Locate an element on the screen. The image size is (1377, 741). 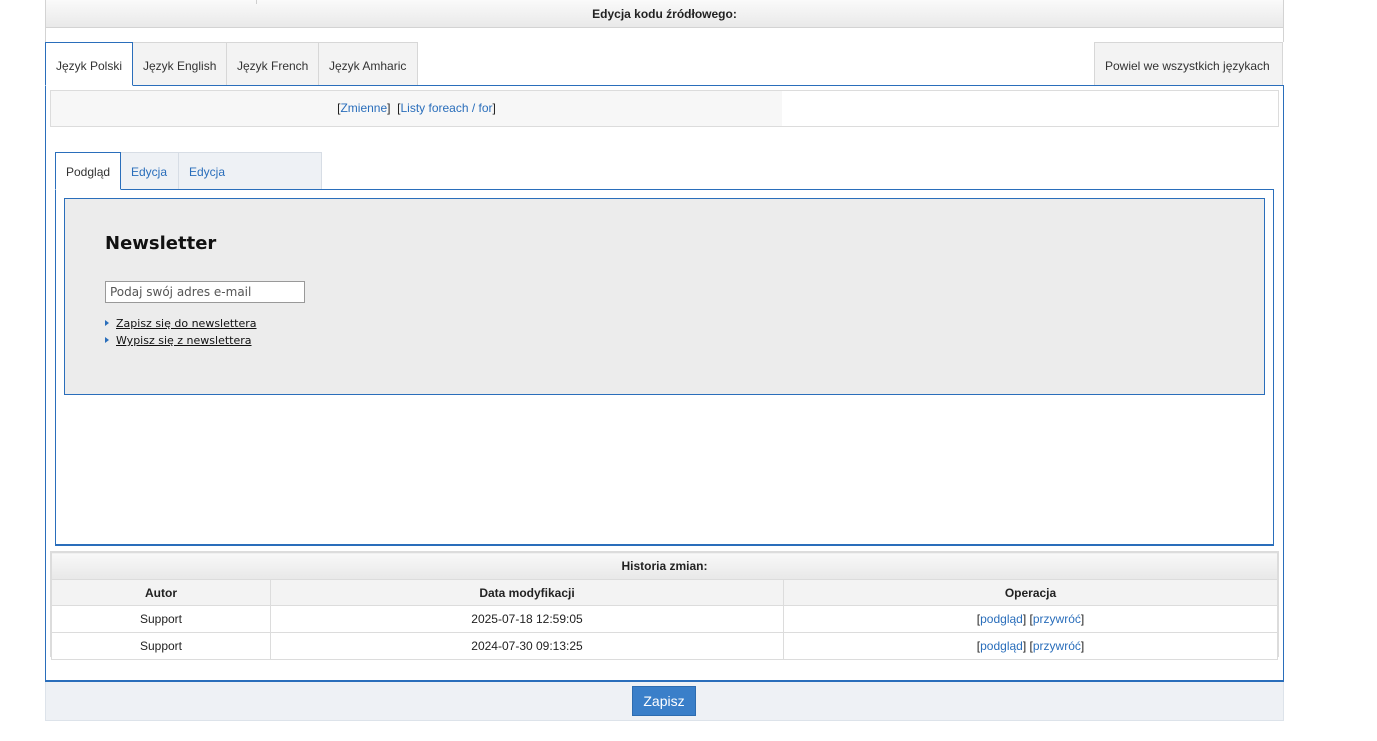
row-date: 2025-07-18 12:59:05 is located at coordinates (527, 619).